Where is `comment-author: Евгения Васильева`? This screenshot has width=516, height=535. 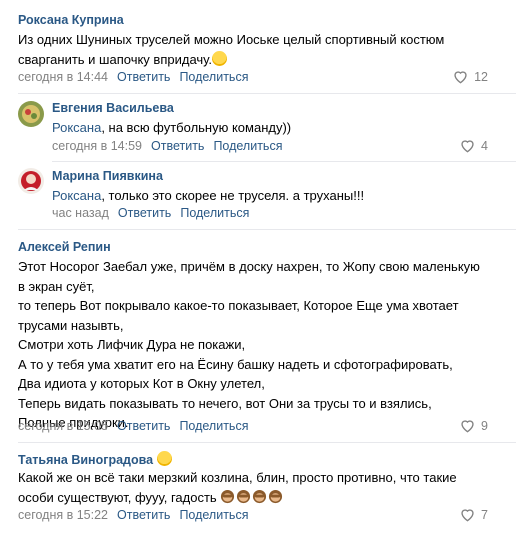
comment-author: Евгения Васильева is located at coordinates (113, 108).